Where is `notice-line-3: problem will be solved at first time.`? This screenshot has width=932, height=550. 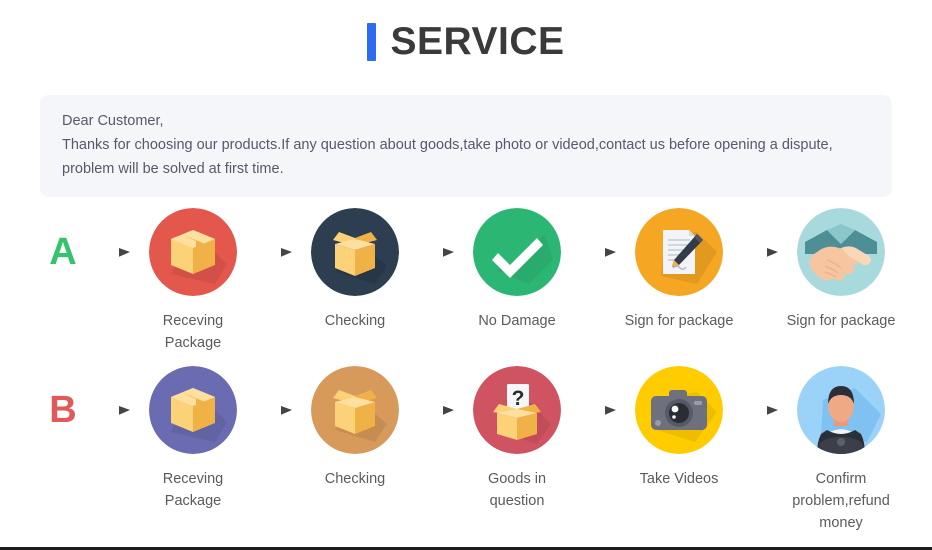 notice-line-3: problem will be solved at first time. is located at coordinates (173, 169).